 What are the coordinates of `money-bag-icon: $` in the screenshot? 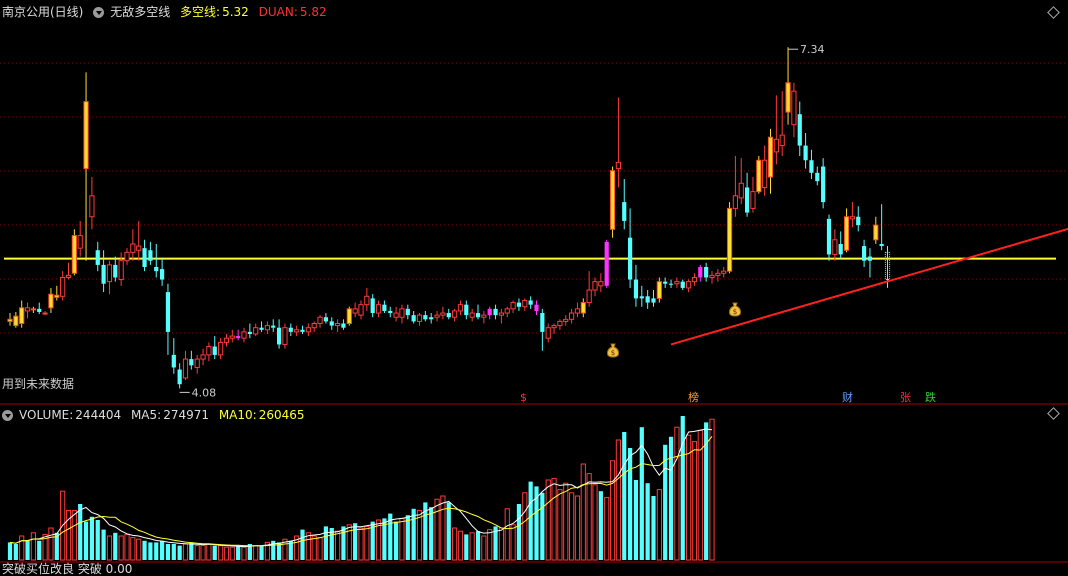 It's located at (735, 309).